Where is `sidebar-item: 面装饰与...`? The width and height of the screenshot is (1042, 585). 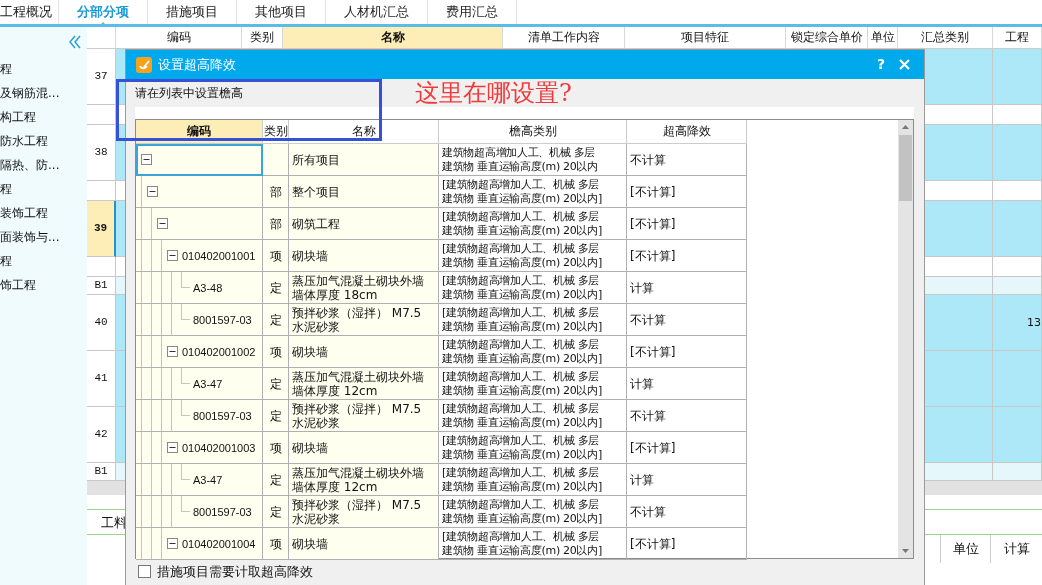 sidebar-item: 面装饰与... is located at coordinates (43, 237).